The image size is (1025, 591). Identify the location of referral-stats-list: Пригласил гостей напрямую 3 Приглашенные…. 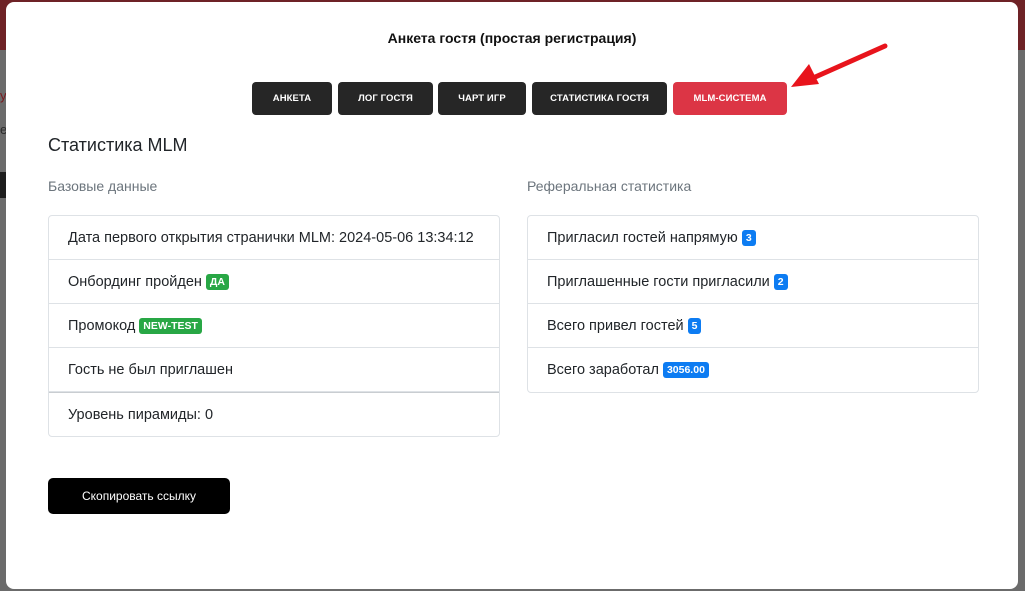
(753, 304).